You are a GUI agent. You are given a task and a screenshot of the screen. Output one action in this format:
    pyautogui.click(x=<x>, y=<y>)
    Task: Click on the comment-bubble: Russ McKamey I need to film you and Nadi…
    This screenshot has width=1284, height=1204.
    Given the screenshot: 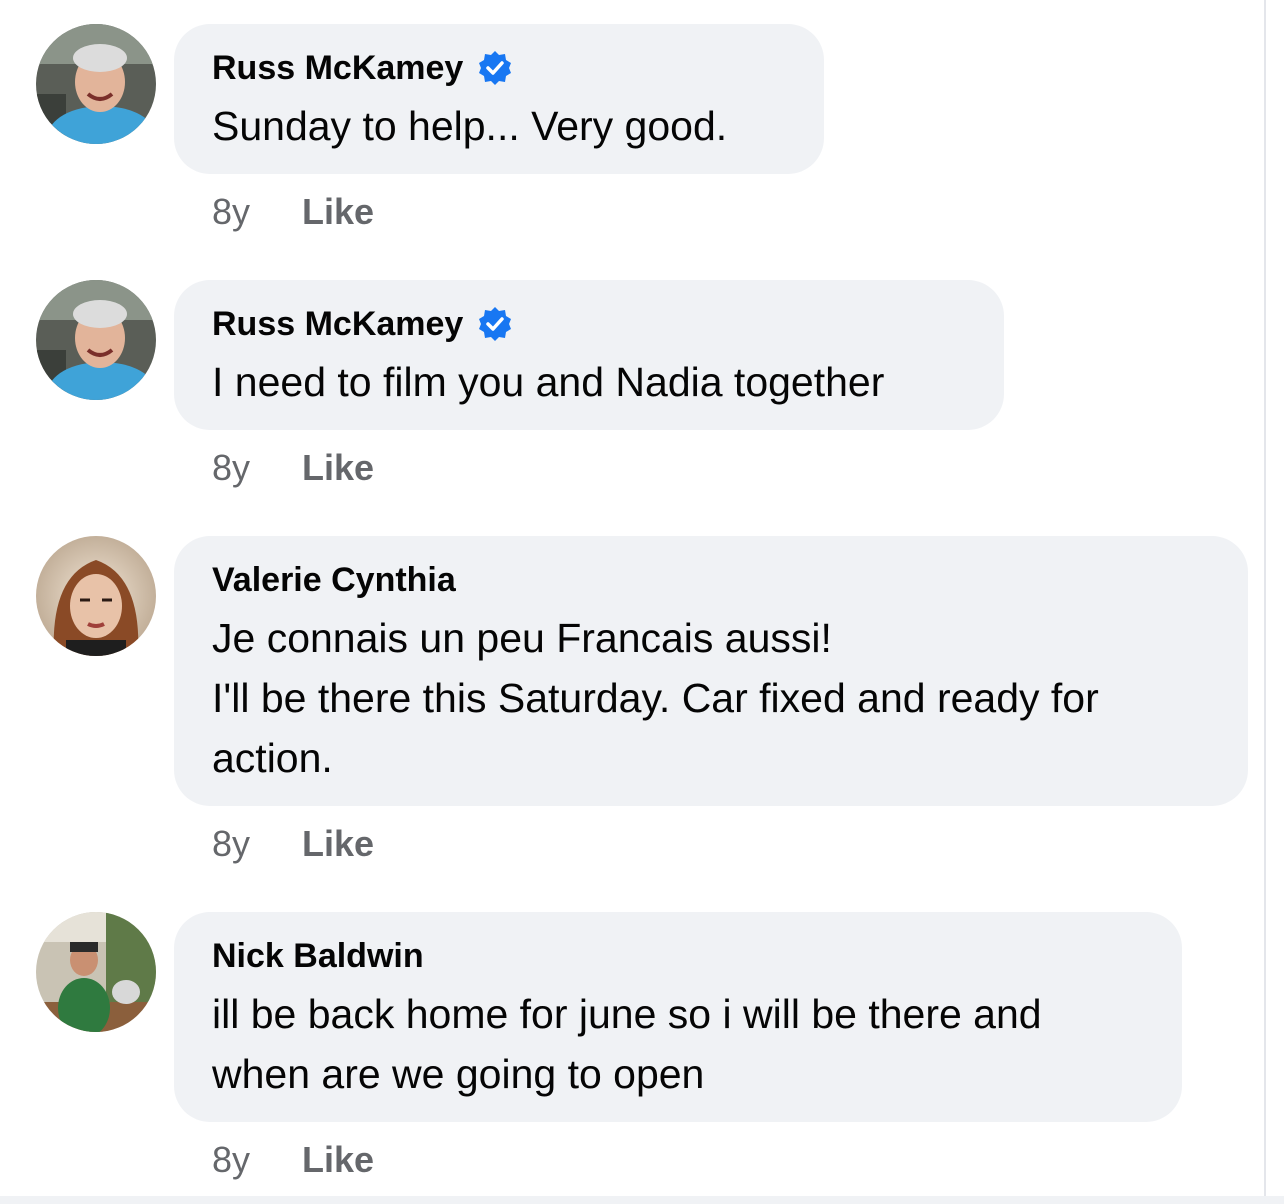 What is the action you would take?
    pyautogui.click(x=589, y=355)
    